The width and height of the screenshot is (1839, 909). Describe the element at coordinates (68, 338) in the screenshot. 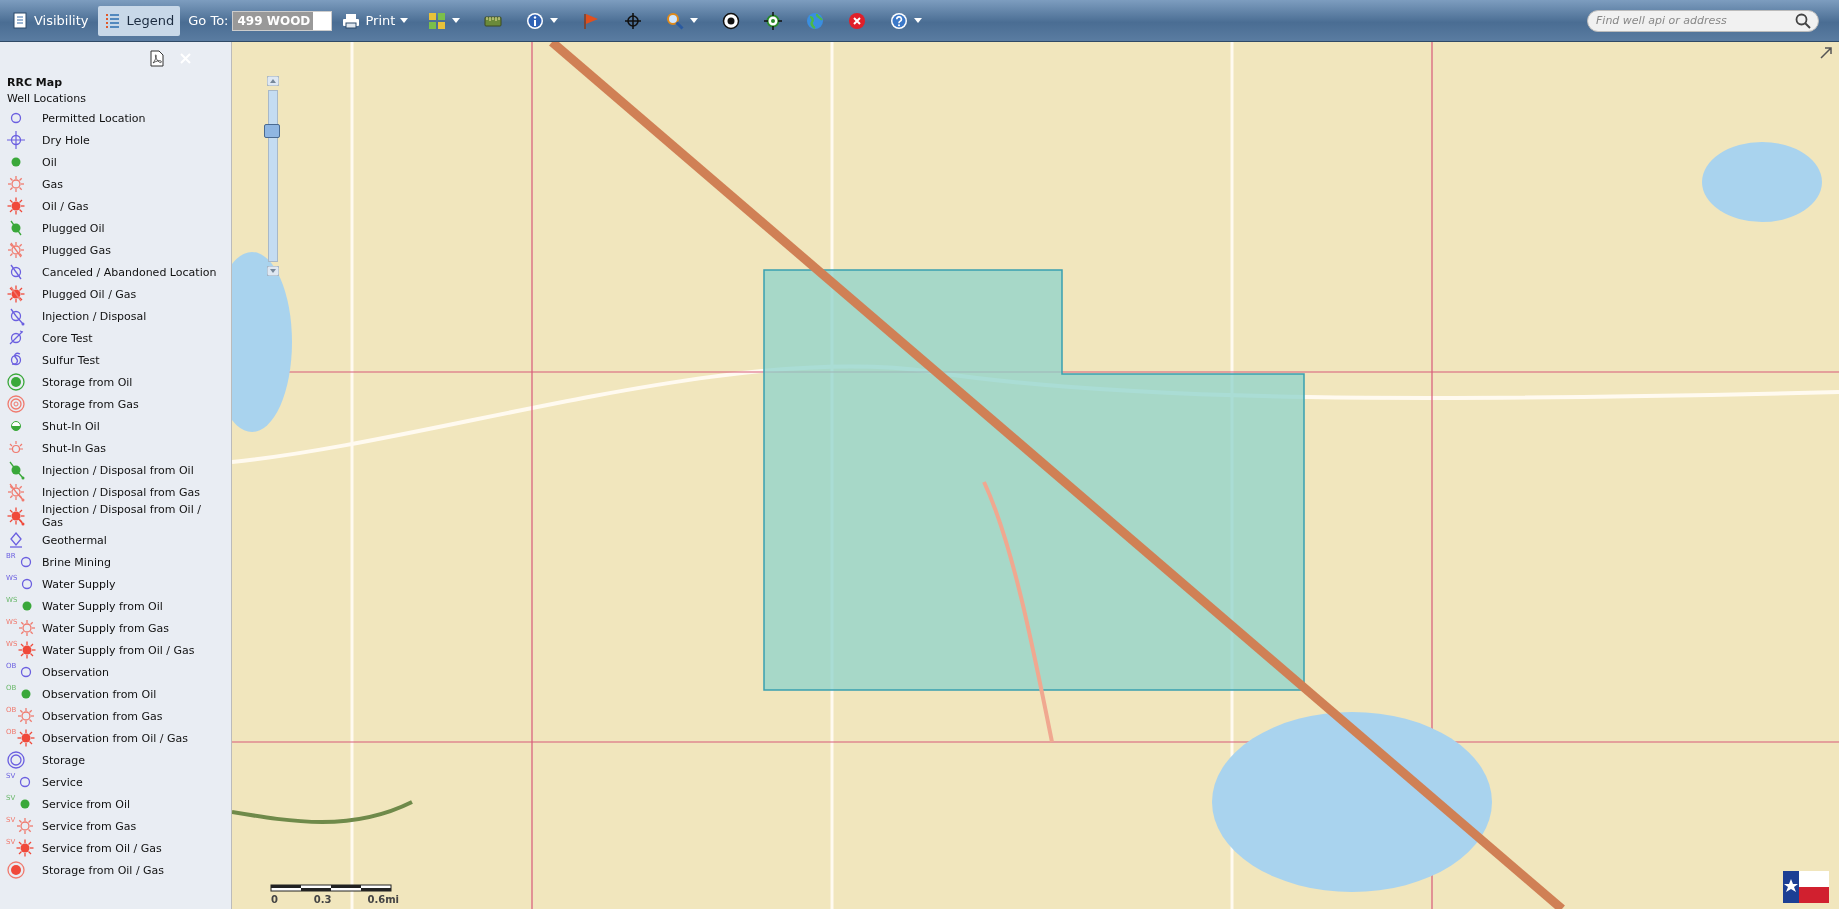

I see `legend-label: Core Test` at that location.